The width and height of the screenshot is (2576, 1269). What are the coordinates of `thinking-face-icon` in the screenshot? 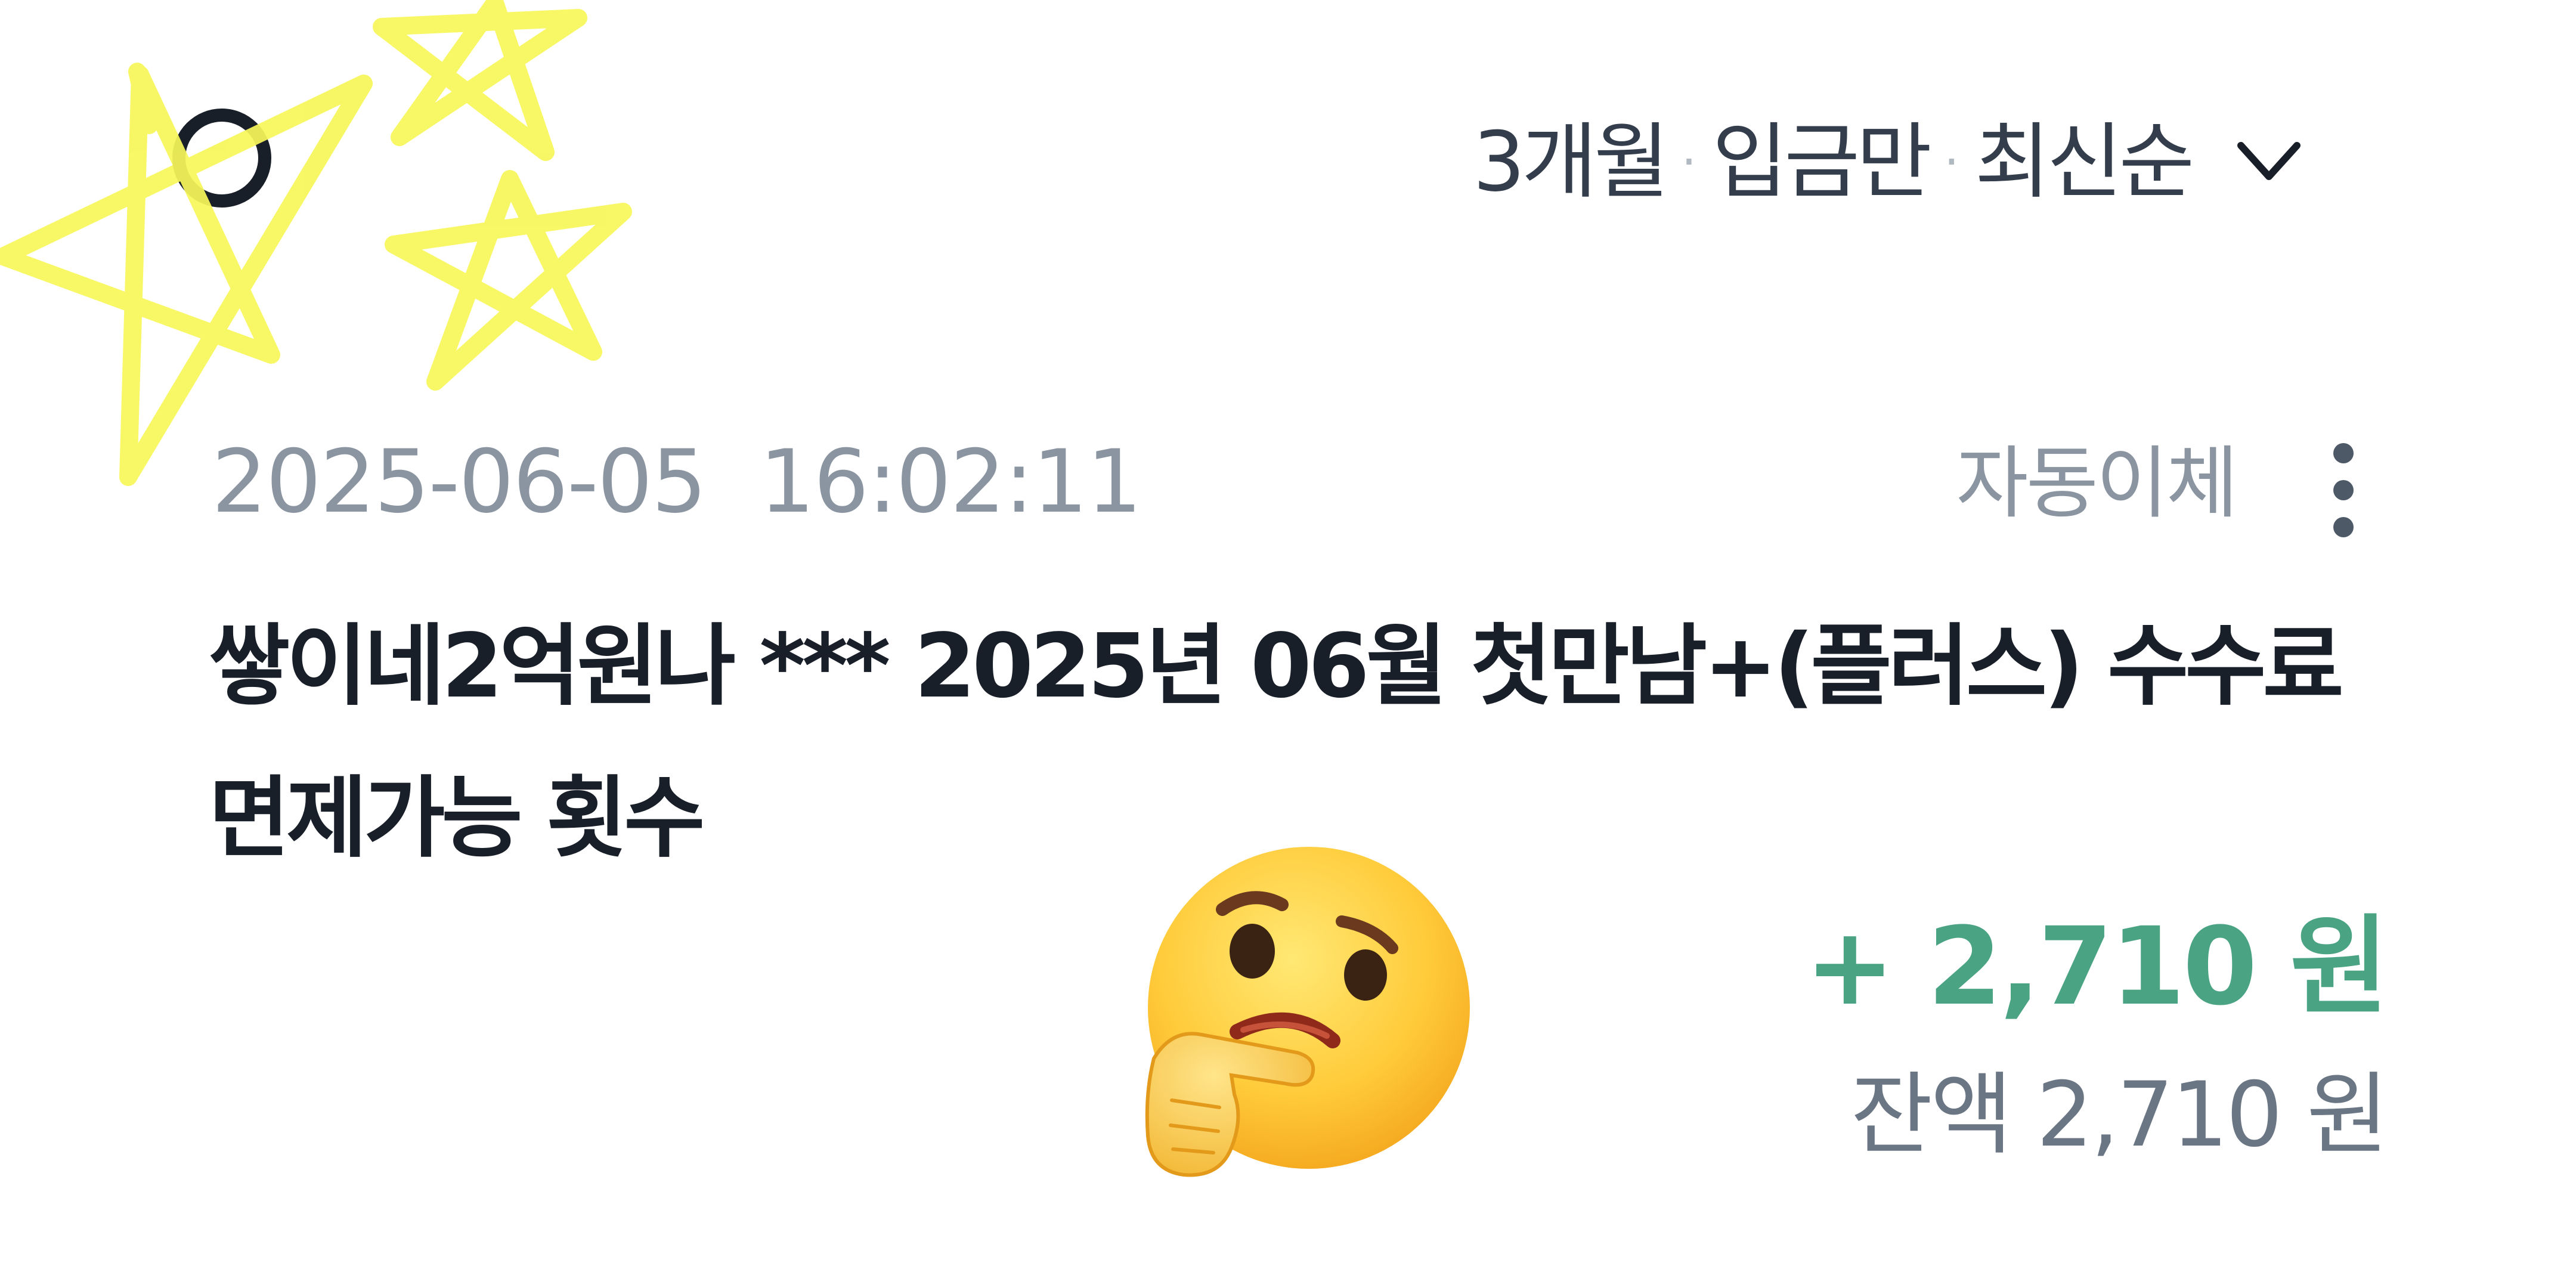 It's located at (1308, 1012).